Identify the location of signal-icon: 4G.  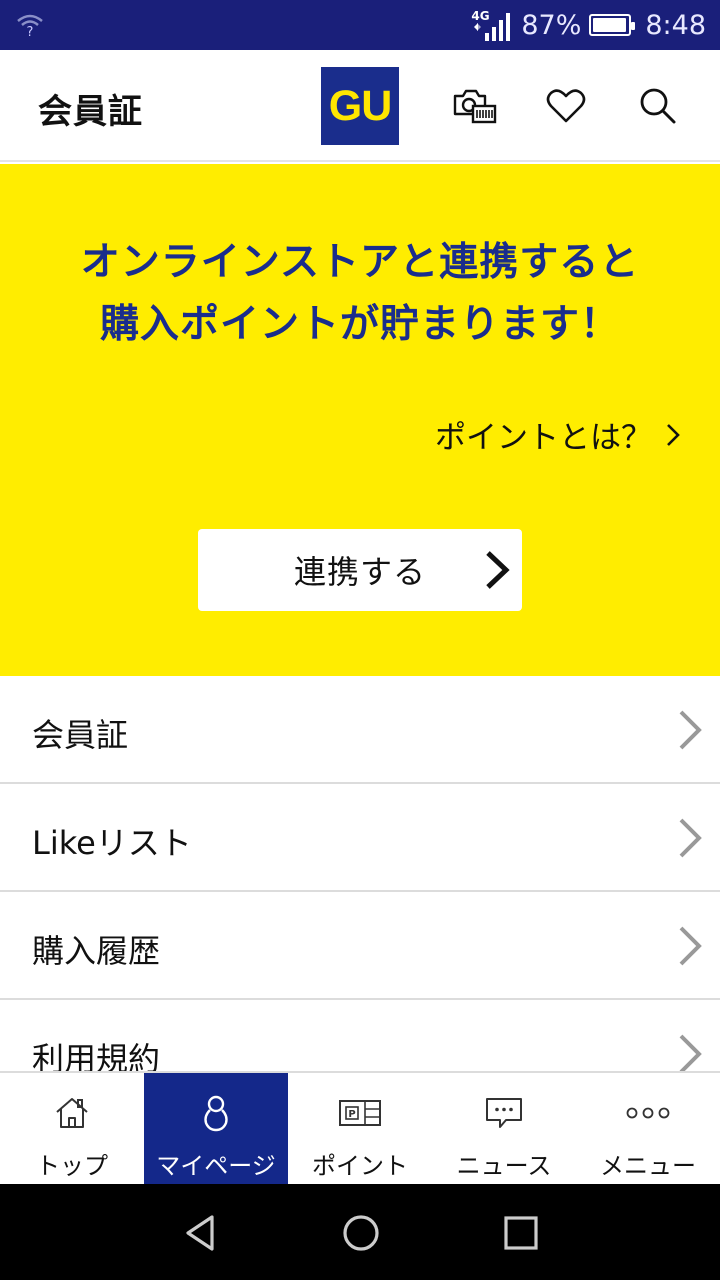
(492, 25).